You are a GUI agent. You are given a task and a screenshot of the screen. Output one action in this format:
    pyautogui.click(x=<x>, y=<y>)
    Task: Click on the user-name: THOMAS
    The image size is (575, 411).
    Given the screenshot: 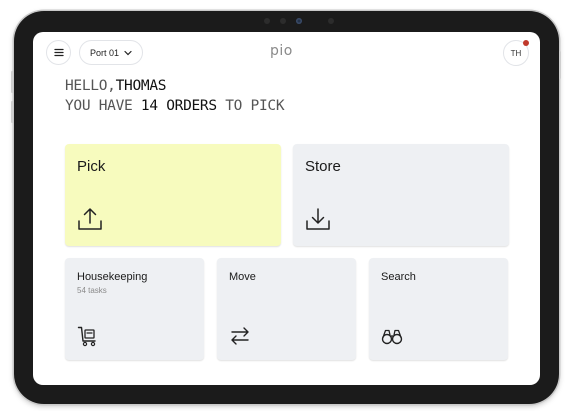 What is the action you would take?
    pyautogui.click(x=141, y=86)
    